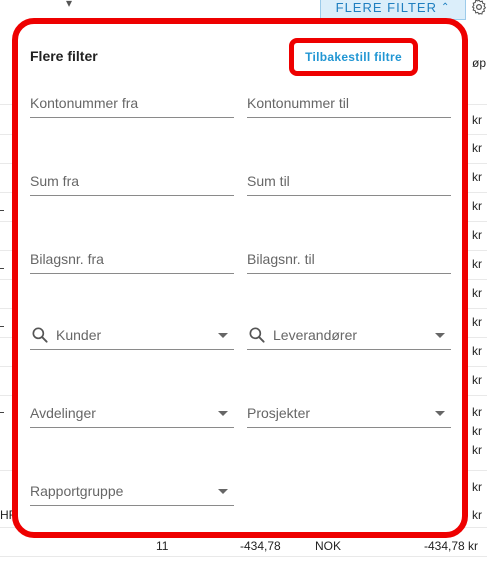 Image resolution: width=487 pixels, height=561 pixels. Describe the element at coordinates (298, 102) in the screenshot. I see `account-to-label: Kontonummer til` at that location.